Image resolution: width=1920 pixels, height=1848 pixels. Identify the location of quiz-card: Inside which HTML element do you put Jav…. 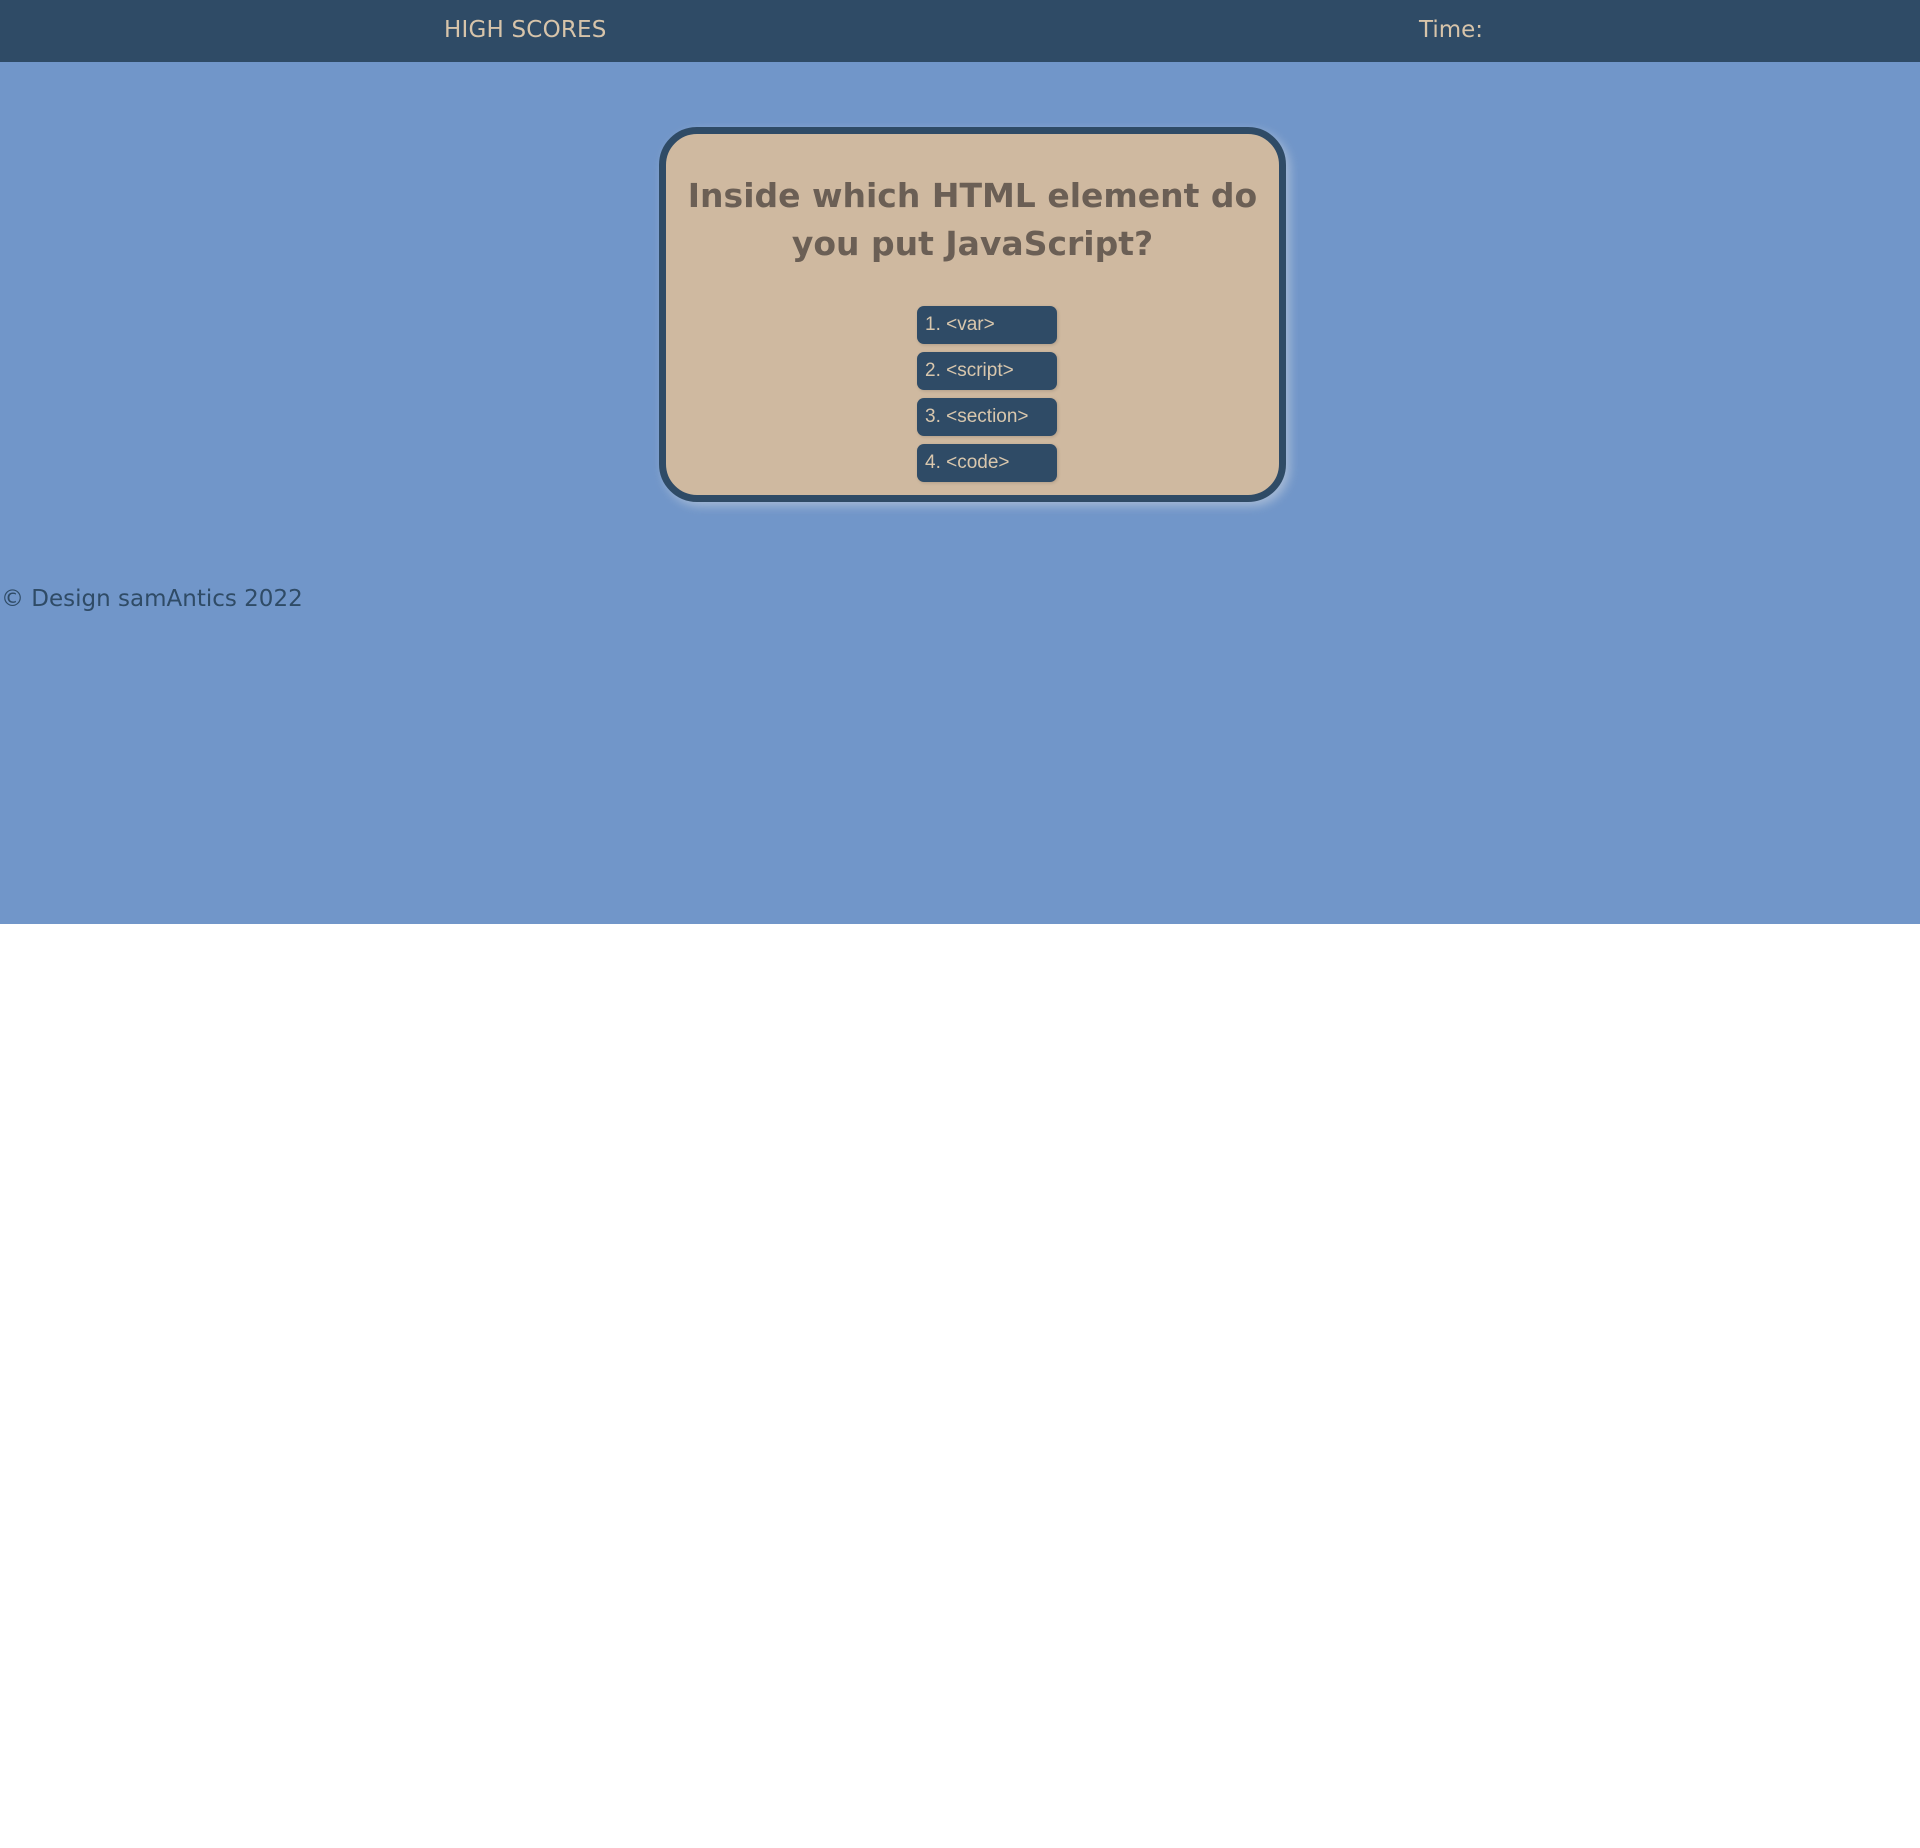
(972, 314).